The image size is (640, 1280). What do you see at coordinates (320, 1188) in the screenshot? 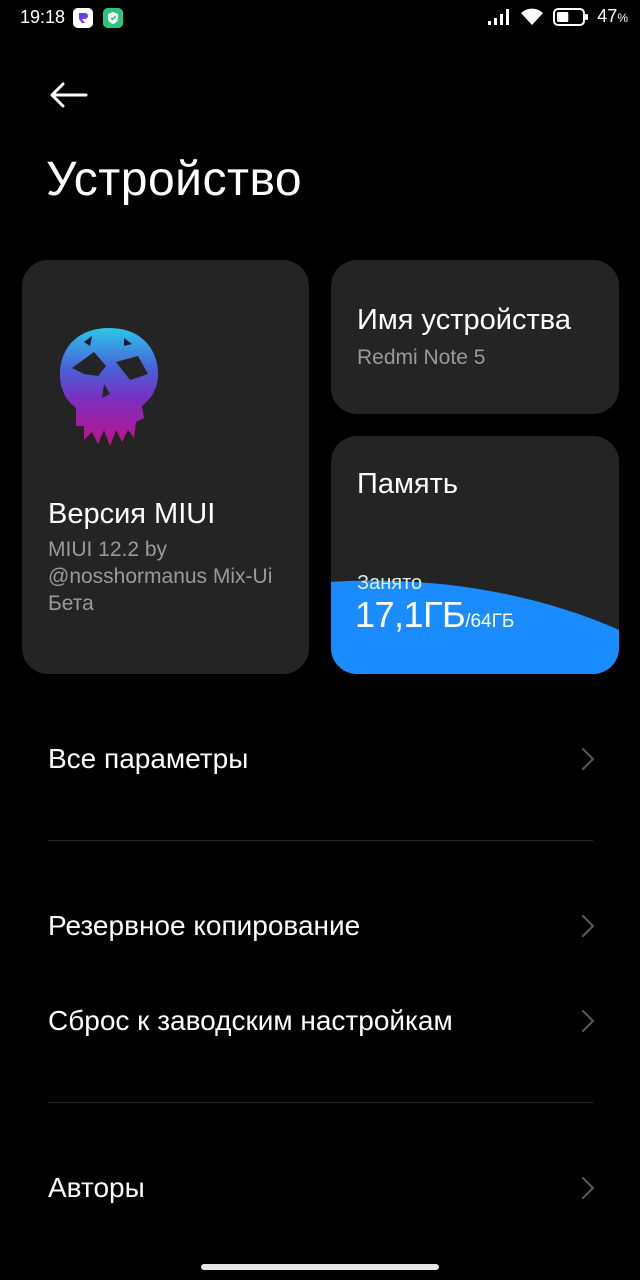
I see `menu-item-authors: Авторы` at bounding box center [320, 1188].